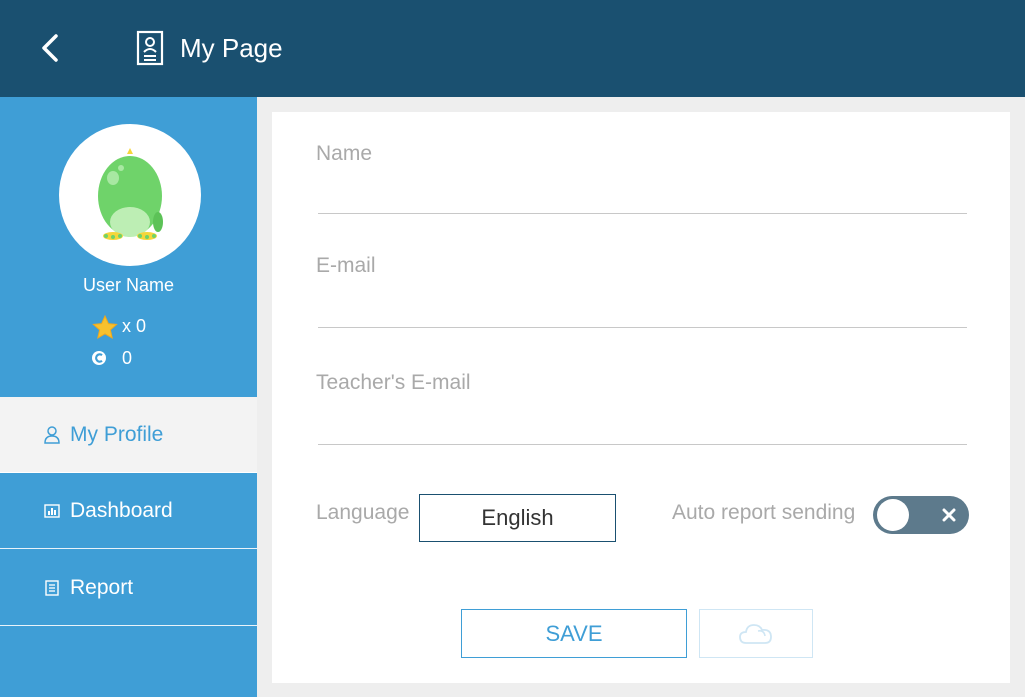 The width and height of the screenshot is (1025, 697). What do you see at coordinates (346, 265) in the screenshot?
I see `email-label: E-mail` at bounding box center [346, 265].